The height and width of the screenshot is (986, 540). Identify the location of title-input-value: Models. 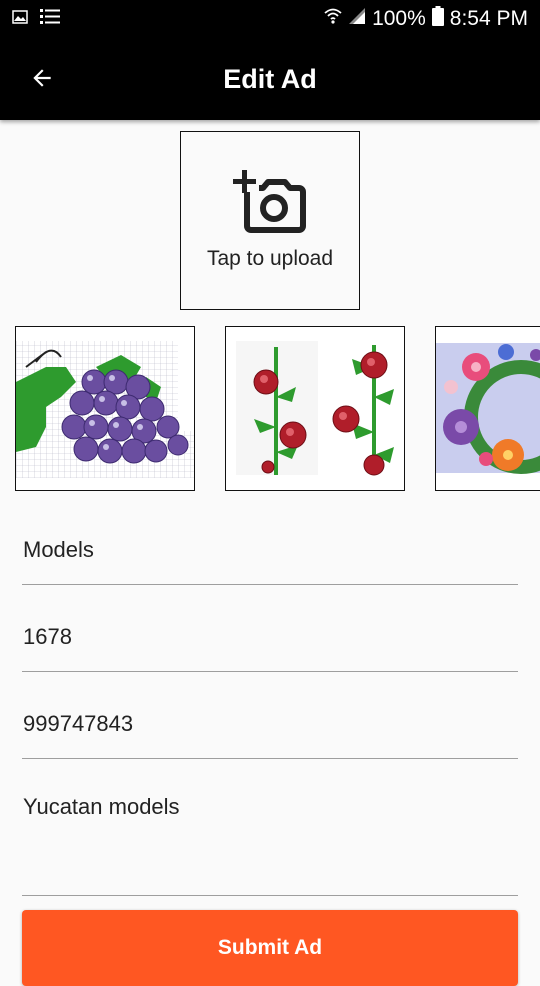
(58, 549).